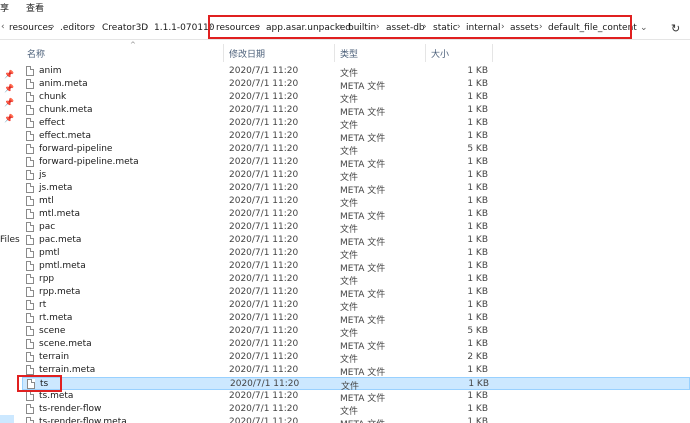  I want to click on breadcrumb-editors: .editors, so click(77, 28).